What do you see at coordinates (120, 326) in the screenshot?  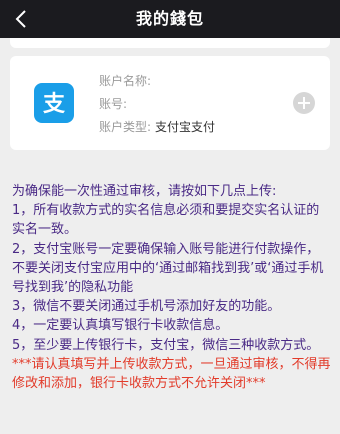 I see `instruction-item: 4，一定要认真填写银行卡收款信息。` at bounding box center [120, 326].